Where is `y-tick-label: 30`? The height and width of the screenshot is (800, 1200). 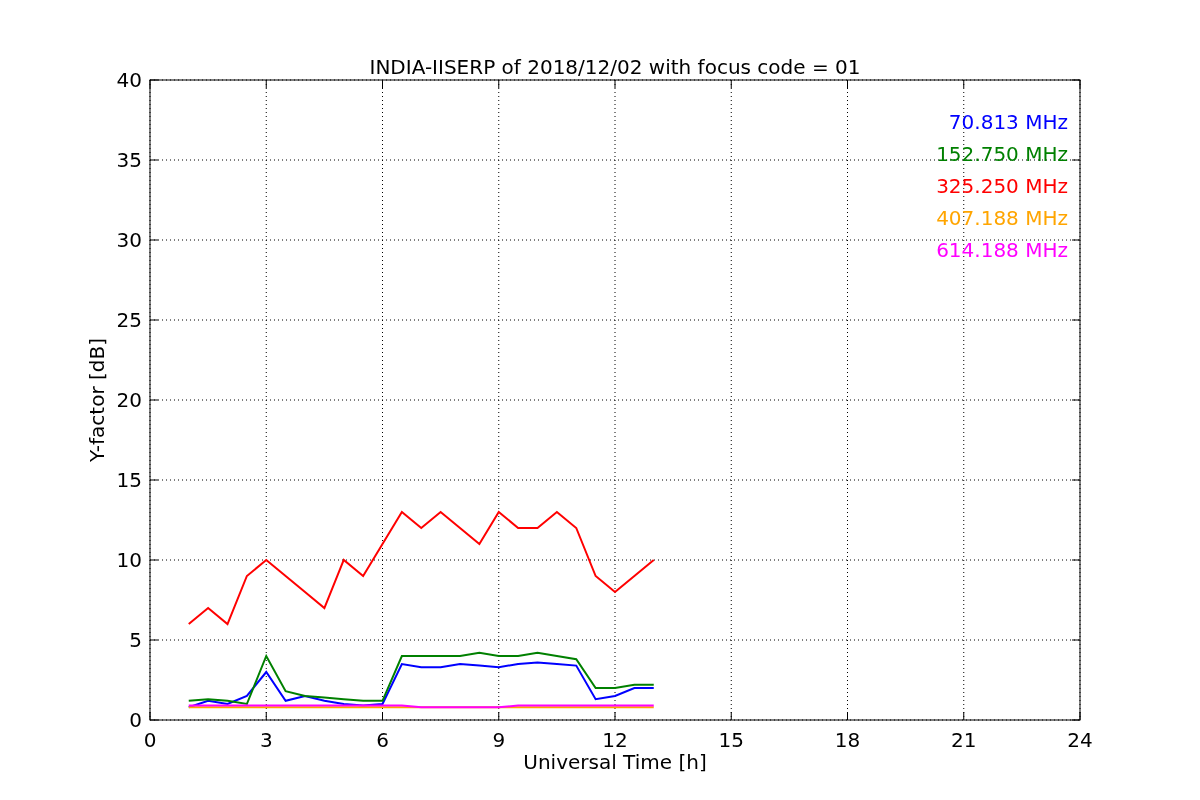
y-tick-label: 30 is located at coordinates (129, 240).